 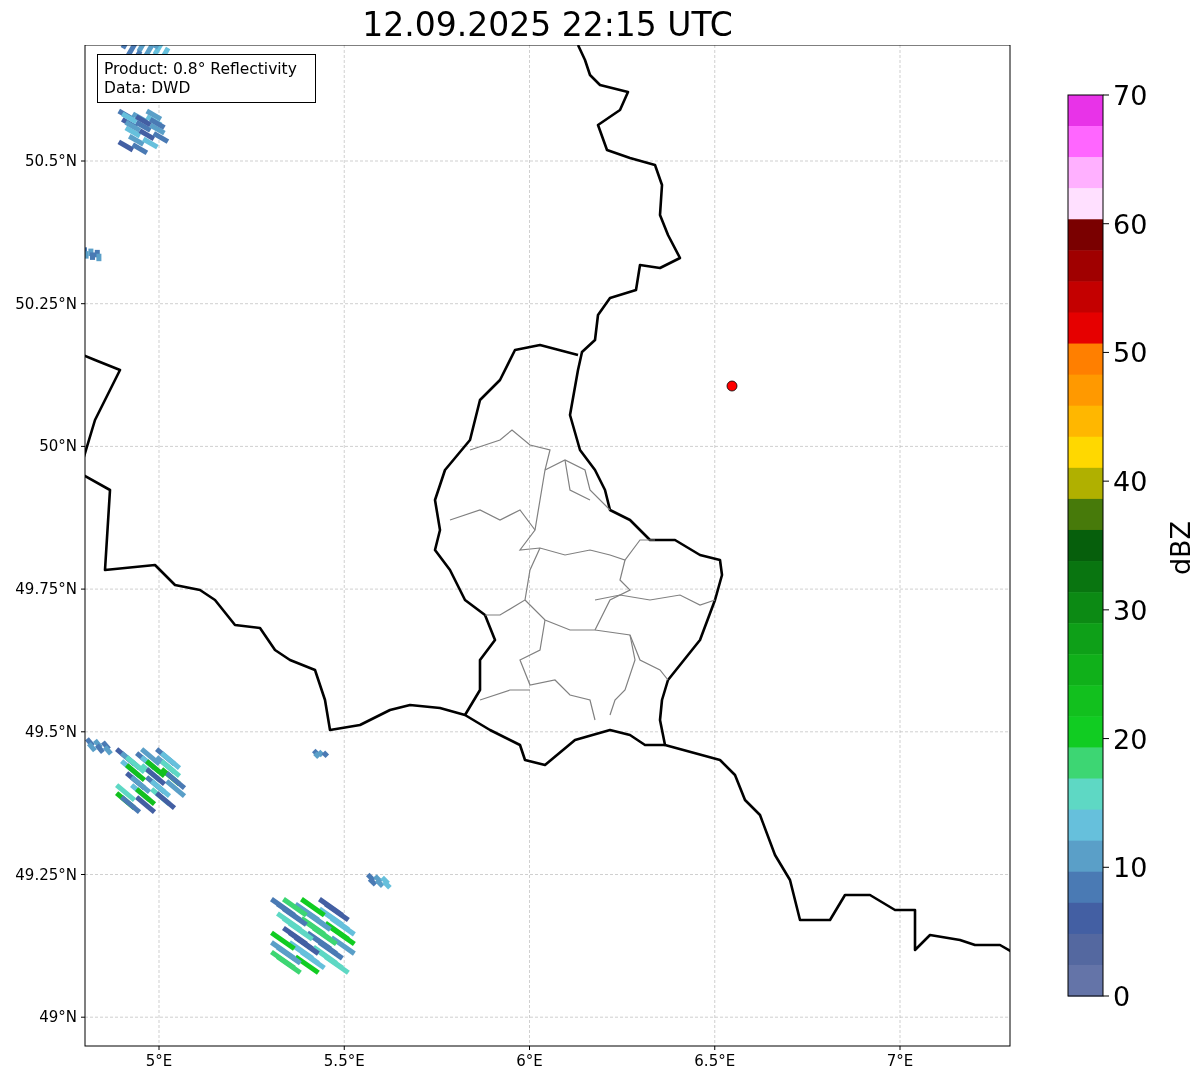 I want to click on data-source-label: Data: DWD, so click(x=147, y=88).